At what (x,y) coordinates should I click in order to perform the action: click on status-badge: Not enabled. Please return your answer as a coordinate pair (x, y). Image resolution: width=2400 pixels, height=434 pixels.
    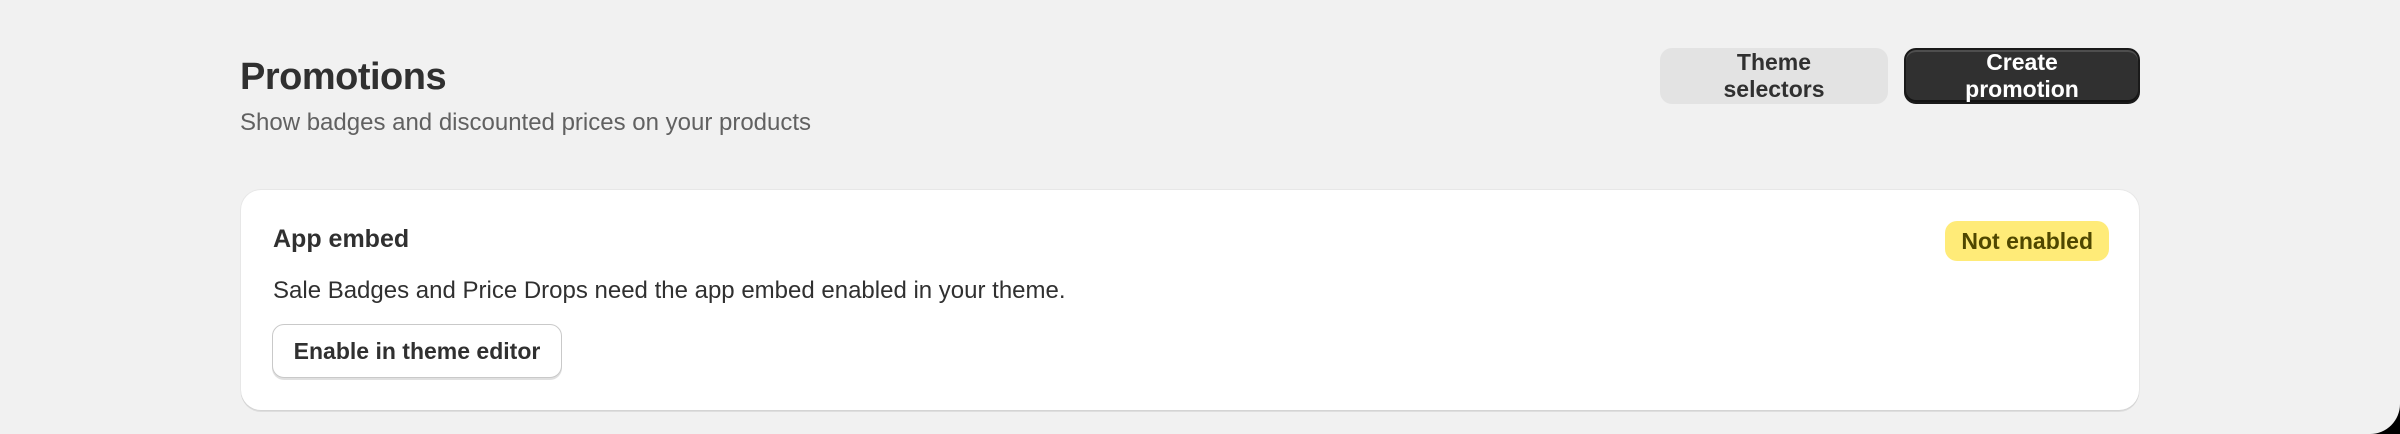
    Looking at the image, I should click on (2027, 241).